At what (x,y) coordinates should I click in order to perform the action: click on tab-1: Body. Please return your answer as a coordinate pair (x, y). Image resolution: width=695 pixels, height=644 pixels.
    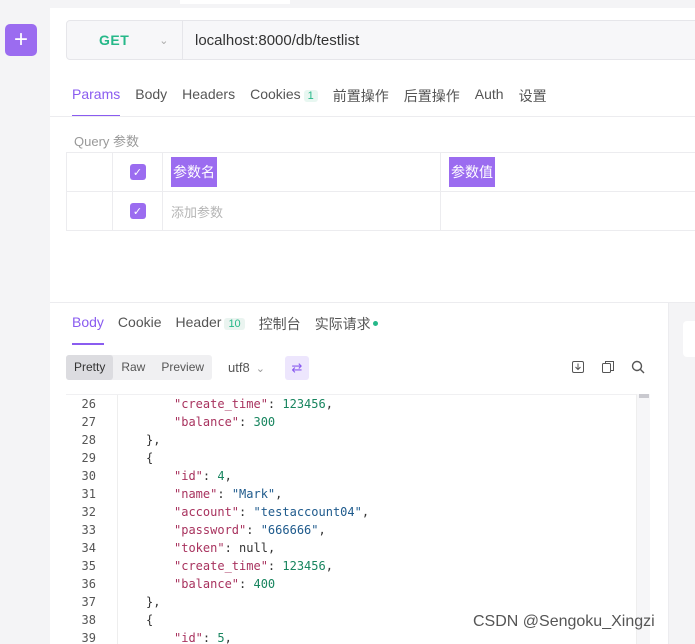
    Looking at the image, I should click on (151, 101).